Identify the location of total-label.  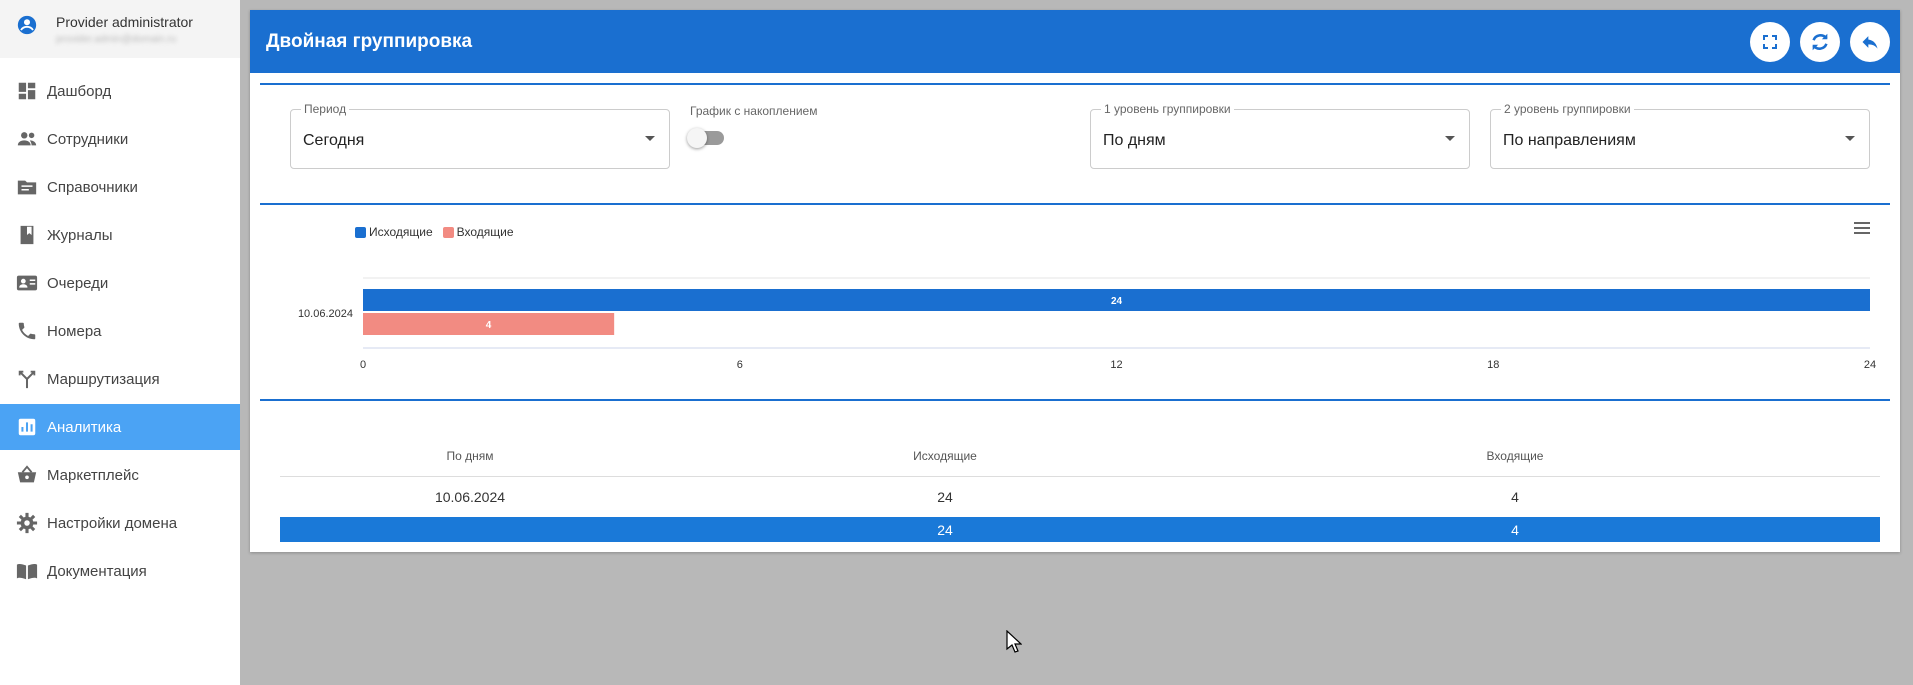
(470, 529).